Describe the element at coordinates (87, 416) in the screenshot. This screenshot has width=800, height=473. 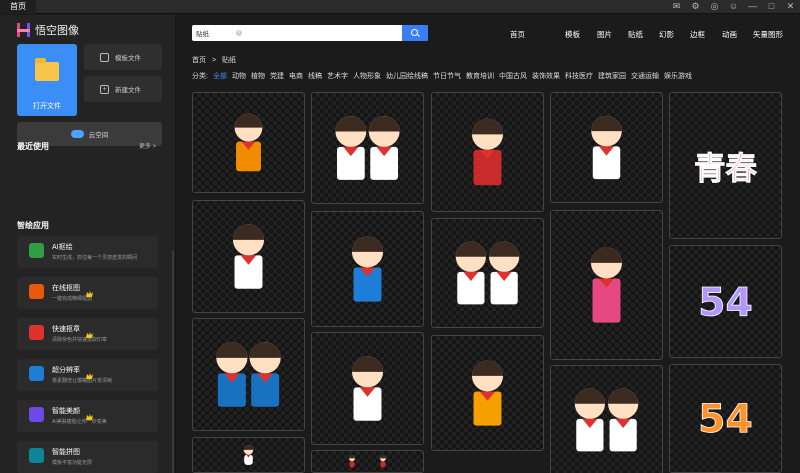
I see `smart-app-item: 智能美颜 AI美肤瘦脸让你一秒变美` at that location.